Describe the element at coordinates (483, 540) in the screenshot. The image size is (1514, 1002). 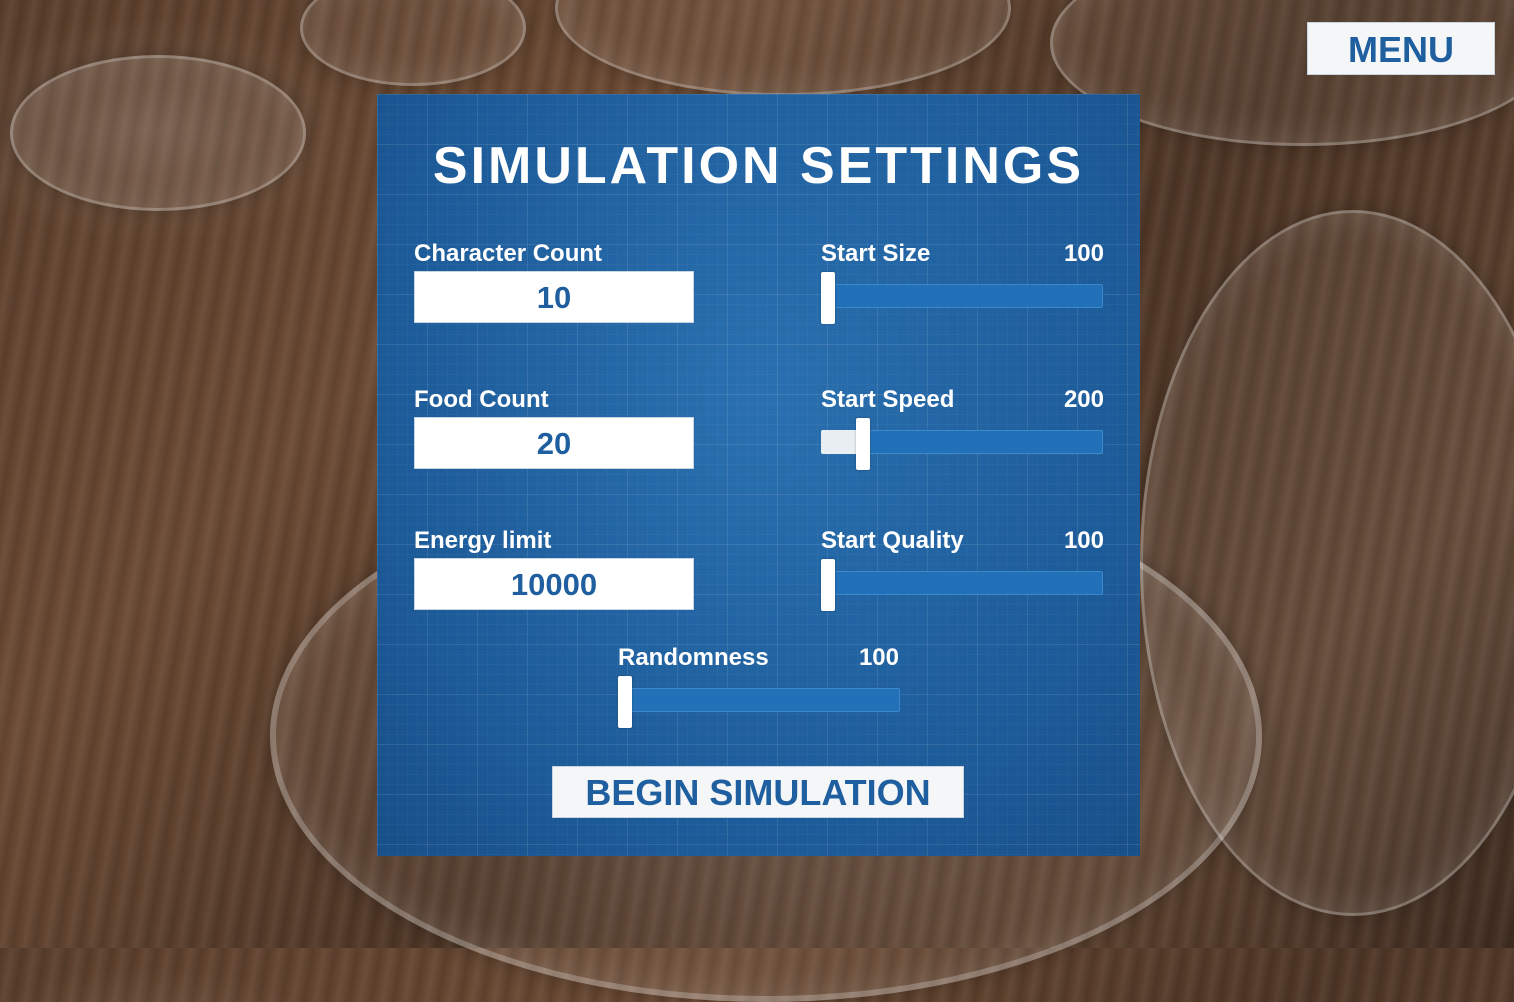
I see `energy-limit-label: Energy limit` at that location.